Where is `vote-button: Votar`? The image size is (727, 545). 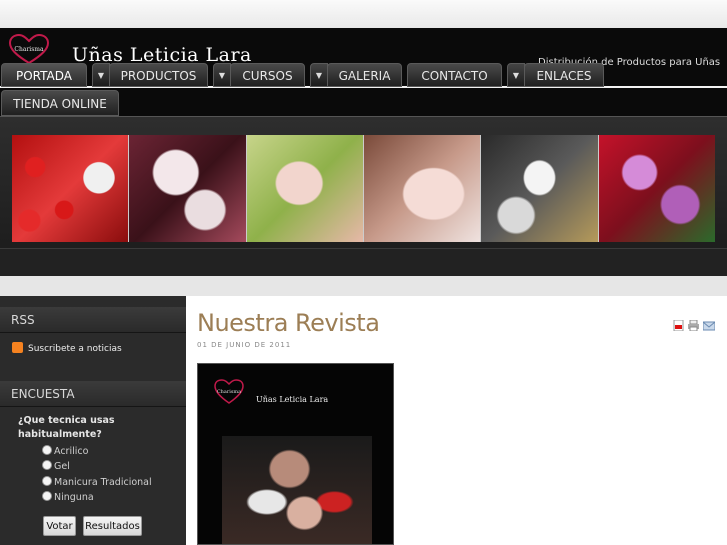
vote-button: Votar is located at coordinates (59, 526).